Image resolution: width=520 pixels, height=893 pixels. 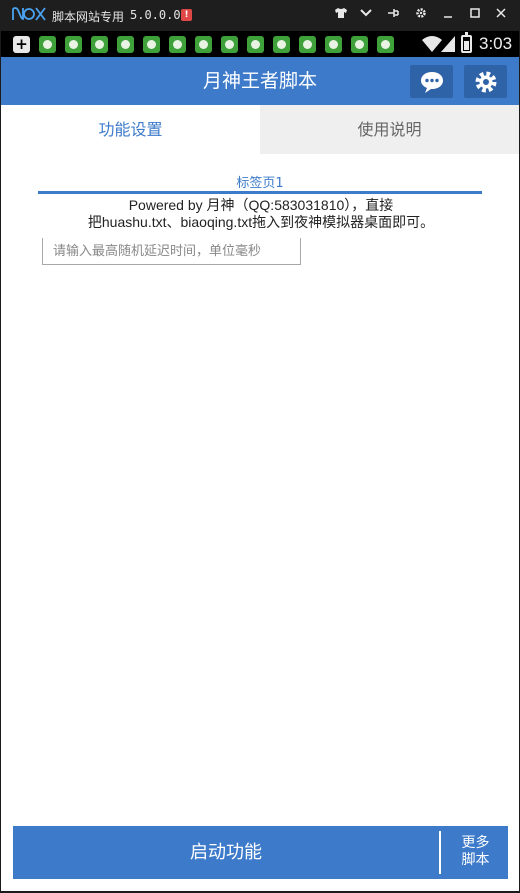 What do you see at coordinates (261, 205) in the screenshot?
I see `info-line-1: Powered by 月神（QQ:583031810），直接` at bounding box center [261, 205].